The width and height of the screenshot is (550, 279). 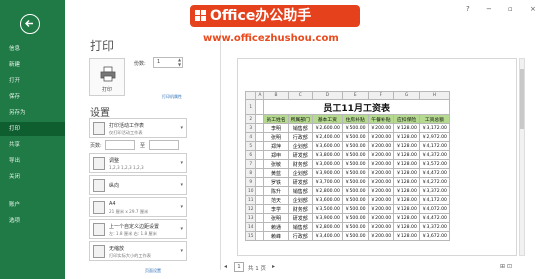 I want to click on margins-icon, so click(x=99, y=229).